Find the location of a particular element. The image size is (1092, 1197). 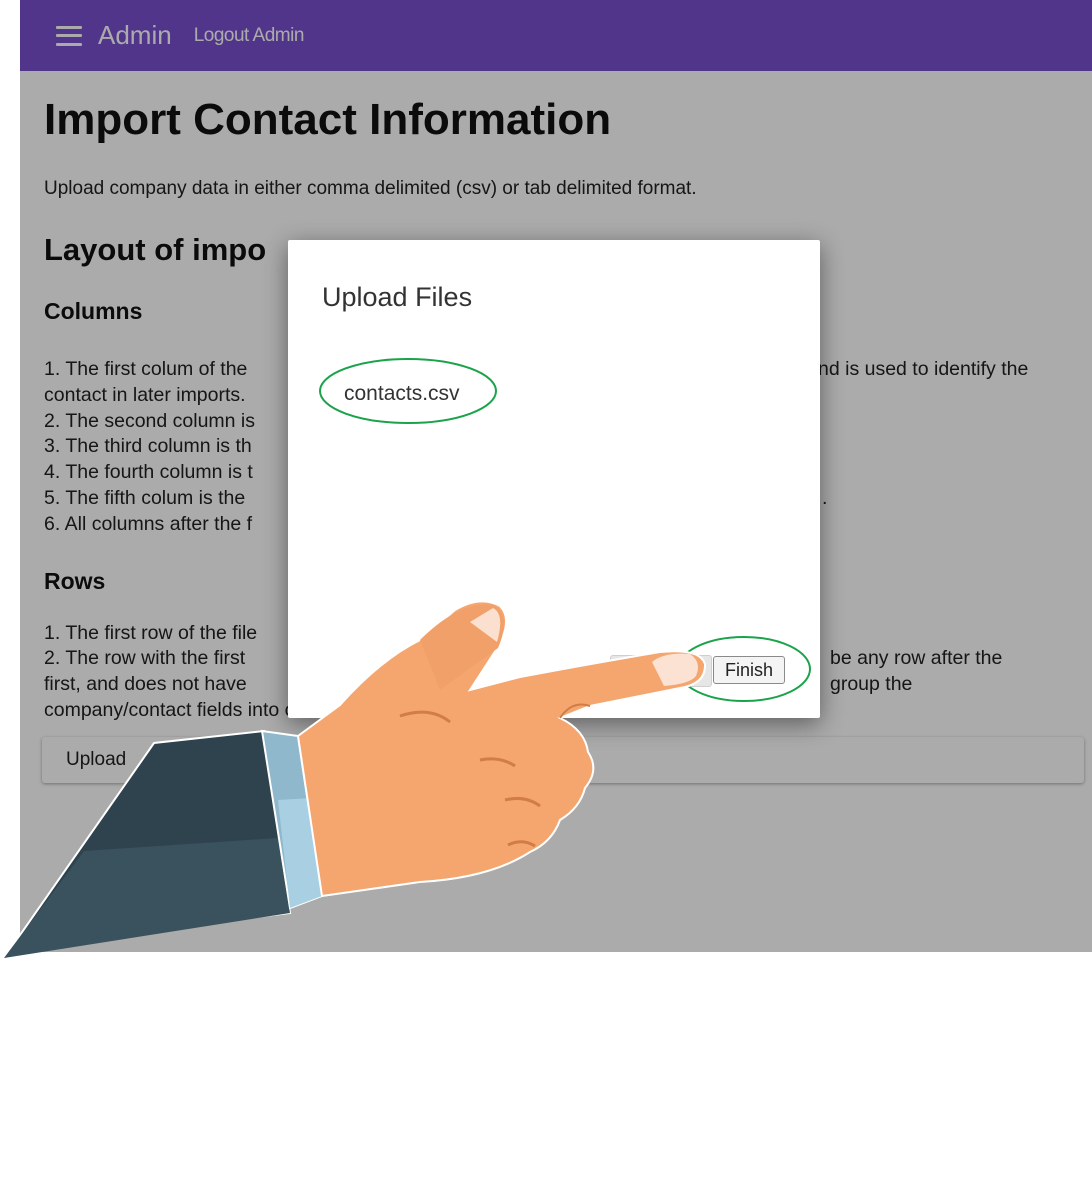

dialog-title: Upload Files is located at coordinates (397, 297).